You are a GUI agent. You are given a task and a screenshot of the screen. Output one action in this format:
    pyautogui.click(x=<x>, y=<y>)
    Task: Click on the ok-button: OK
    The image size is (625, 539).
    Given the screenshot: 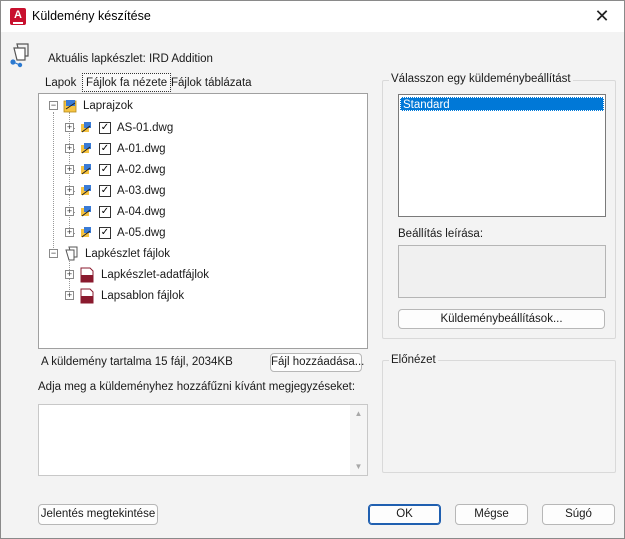 What is the action you would take?
    pyautogui.click(x=404, y=514)
    